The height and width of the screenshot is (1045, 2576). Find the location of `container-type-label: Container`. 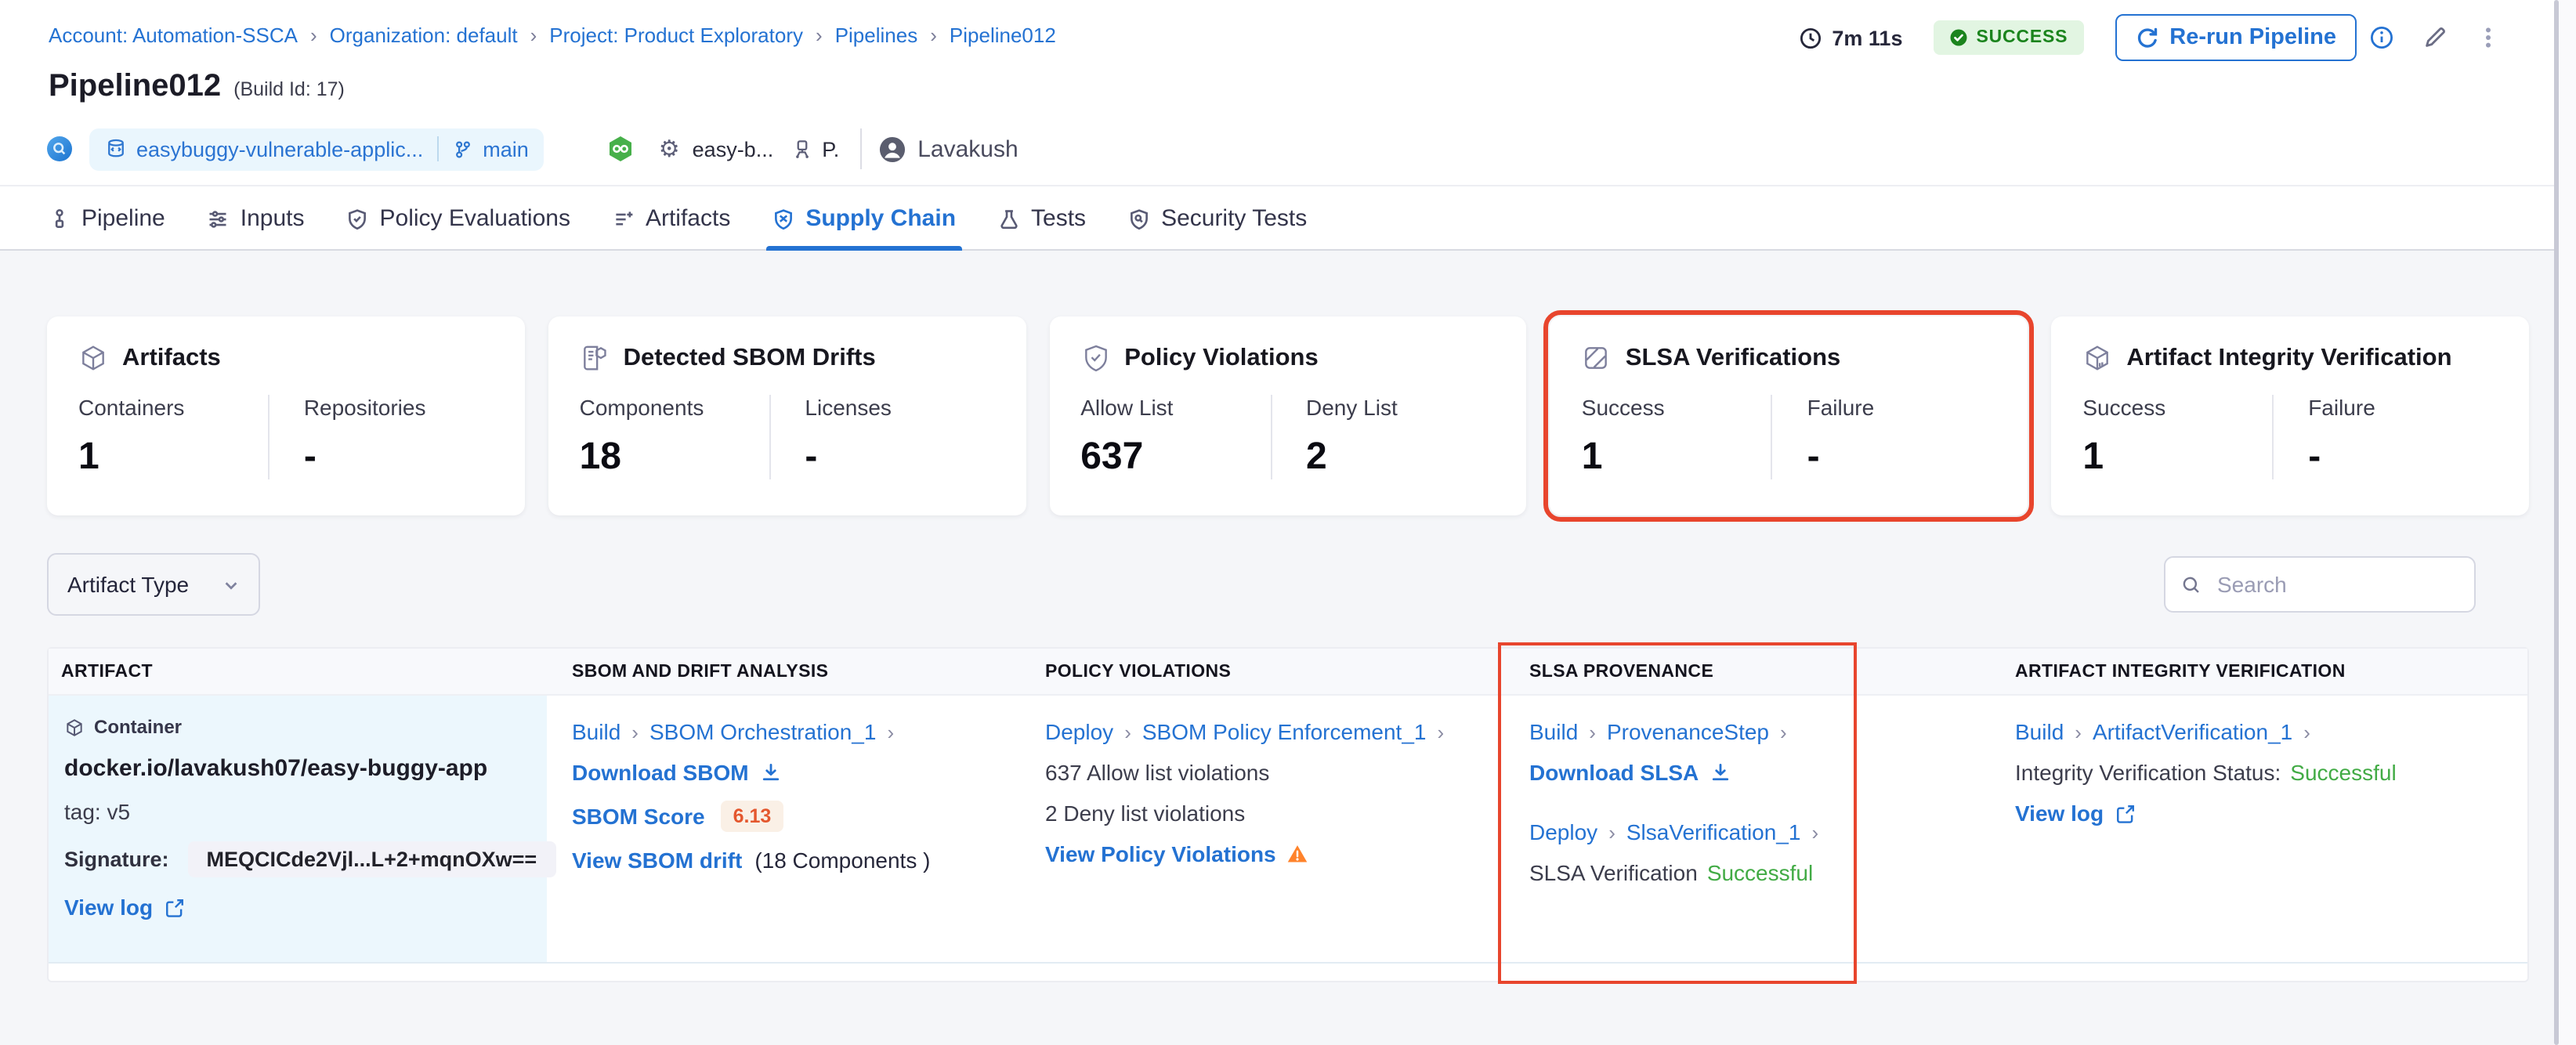

container-type-label: Container is located at coordinates (138, 727).